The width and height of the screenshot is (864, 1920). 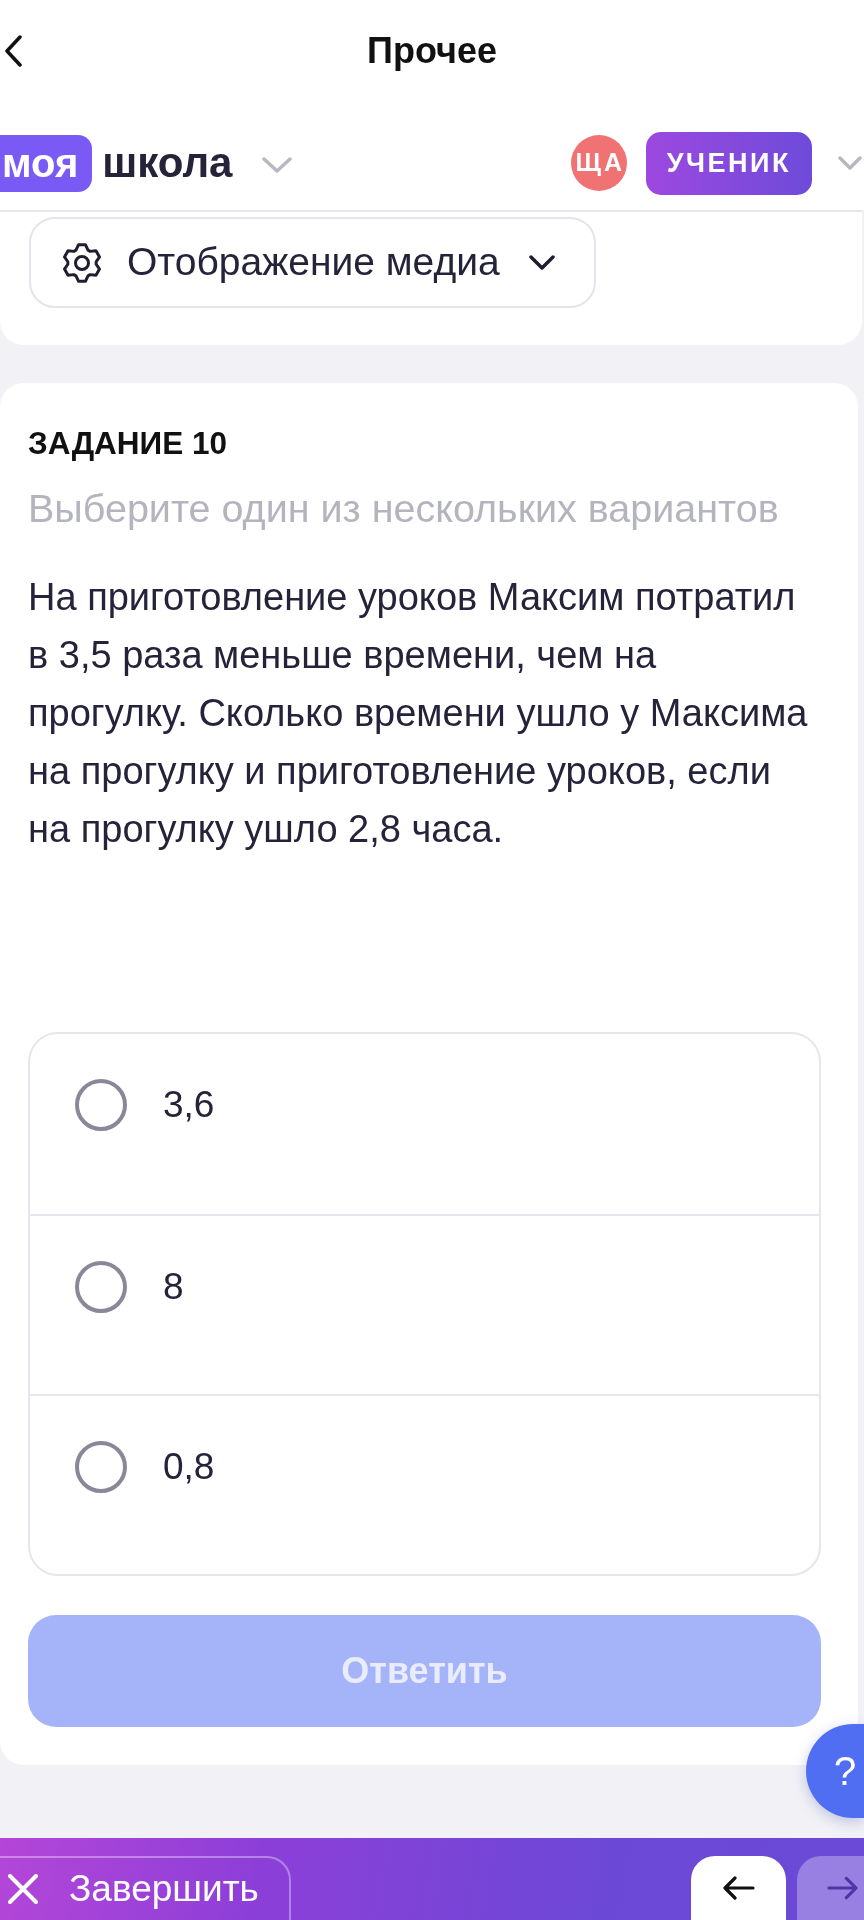 What do you see at coordinates (432, 51) in the screenshot?
I see `page-title: Прочее` at bounding box center [432, 51].